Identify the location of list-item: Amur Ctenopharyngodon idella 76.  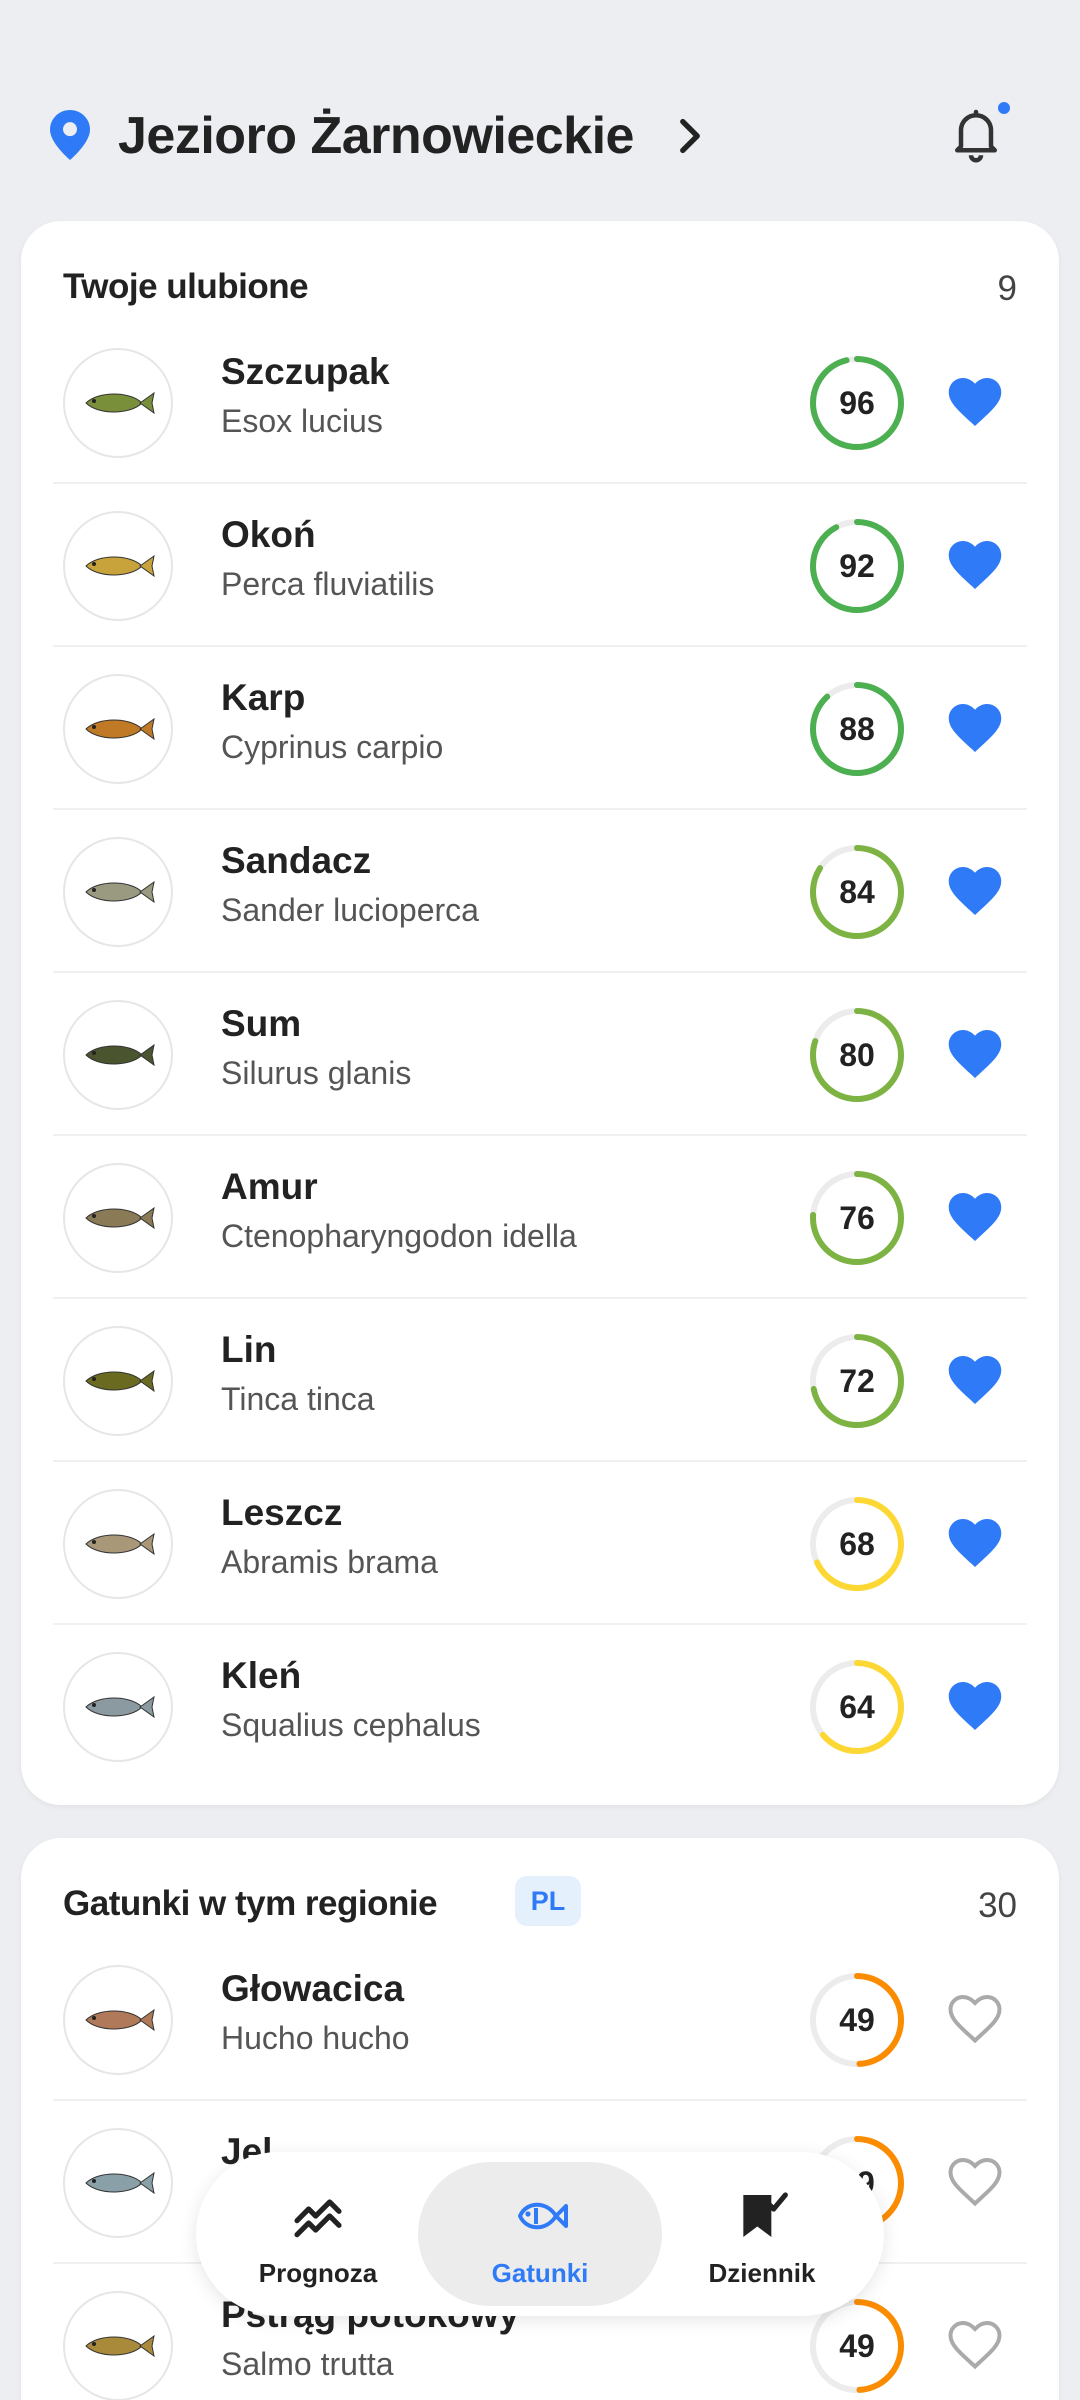
(540, 1217).